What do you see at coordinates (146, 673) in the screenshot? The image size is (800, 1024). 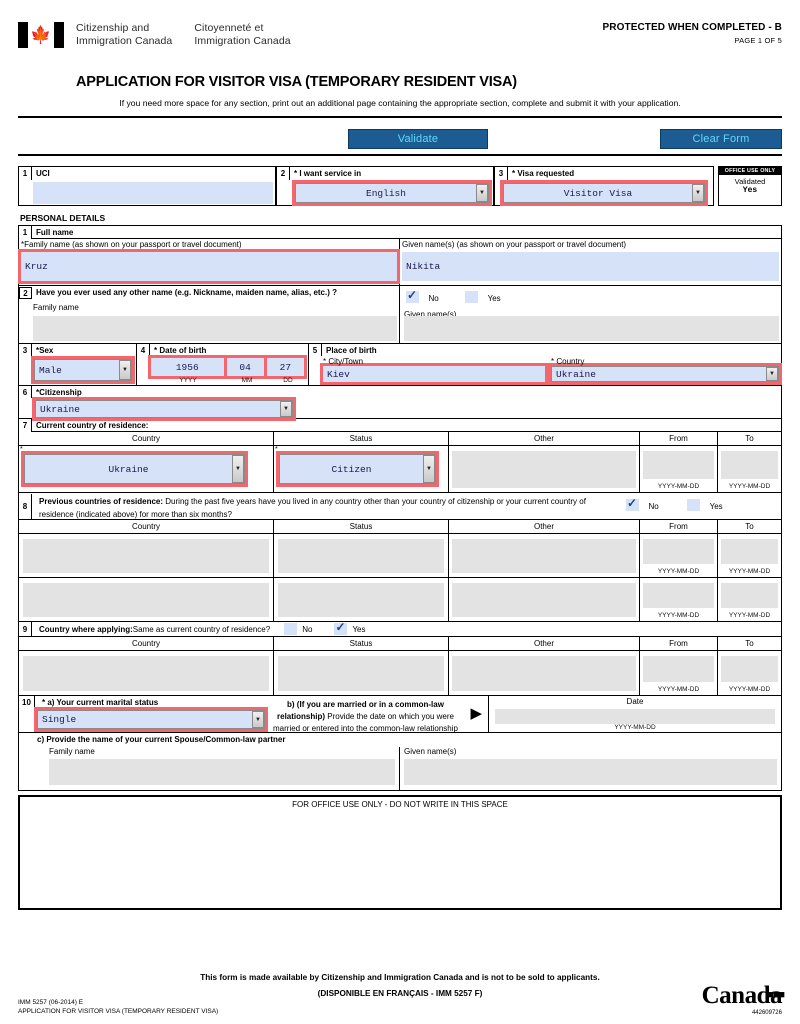 I see `country-applying-country-input` at bounding box center [146, 673].